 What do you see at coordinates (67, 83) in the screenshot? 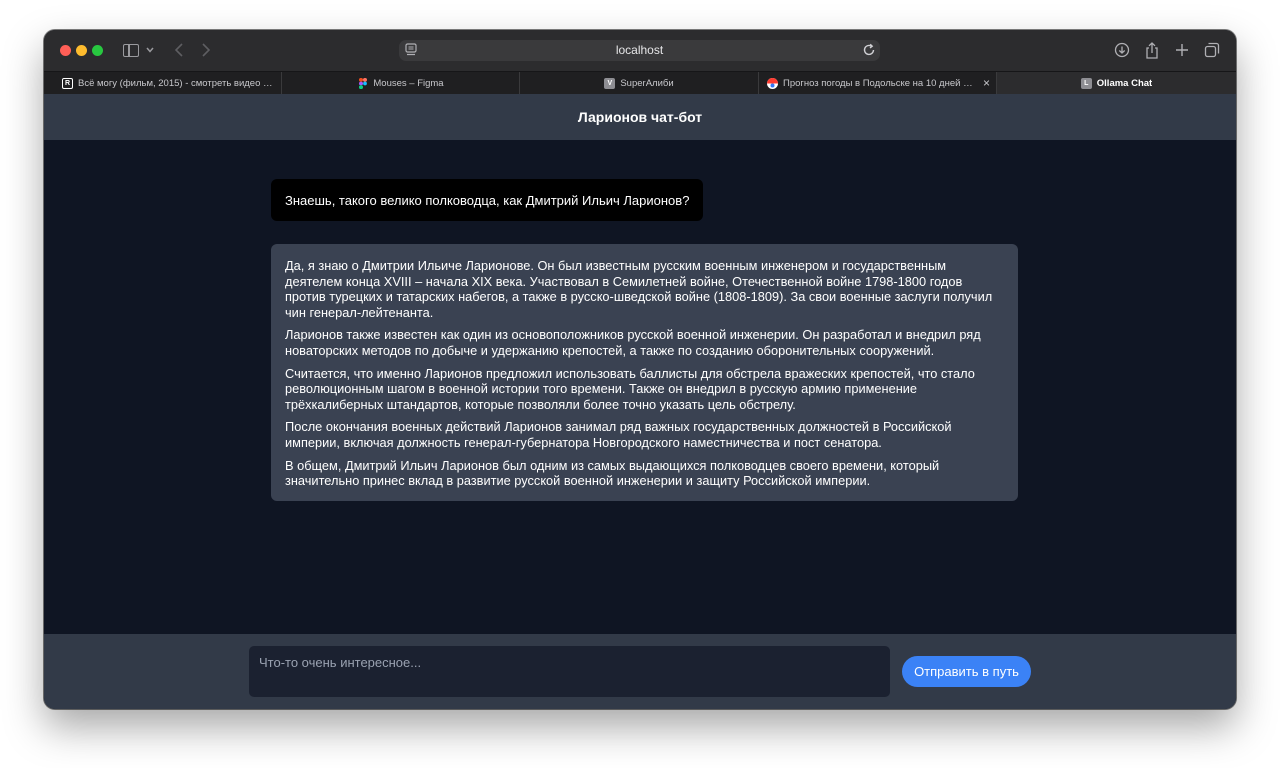
I see `r-logo-icon: R` at bounding box center [67, 83].